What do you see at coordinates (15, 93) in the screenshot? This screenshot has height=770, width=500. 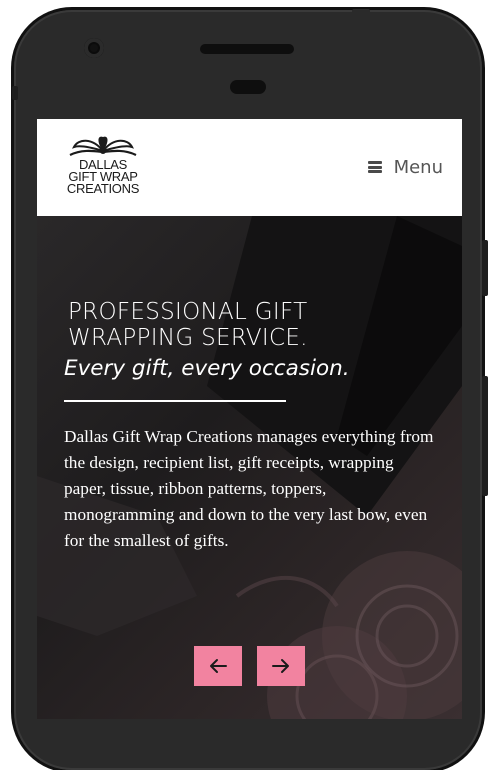 I see `phone-side-button` at bounding box center [15, 93].